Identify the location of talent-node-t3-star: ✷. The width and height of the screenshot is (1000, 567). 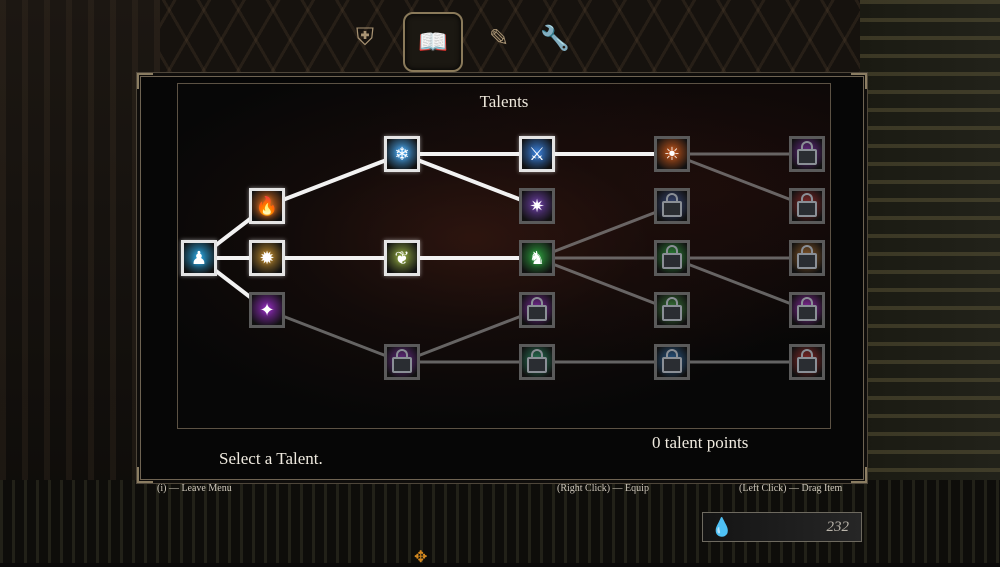
(537, 206).